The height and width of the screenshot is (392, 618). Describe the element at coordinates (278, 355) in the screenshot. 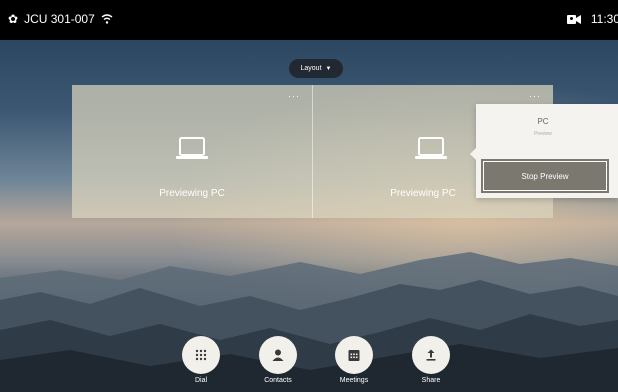

I see `contacts-icon` at that location.